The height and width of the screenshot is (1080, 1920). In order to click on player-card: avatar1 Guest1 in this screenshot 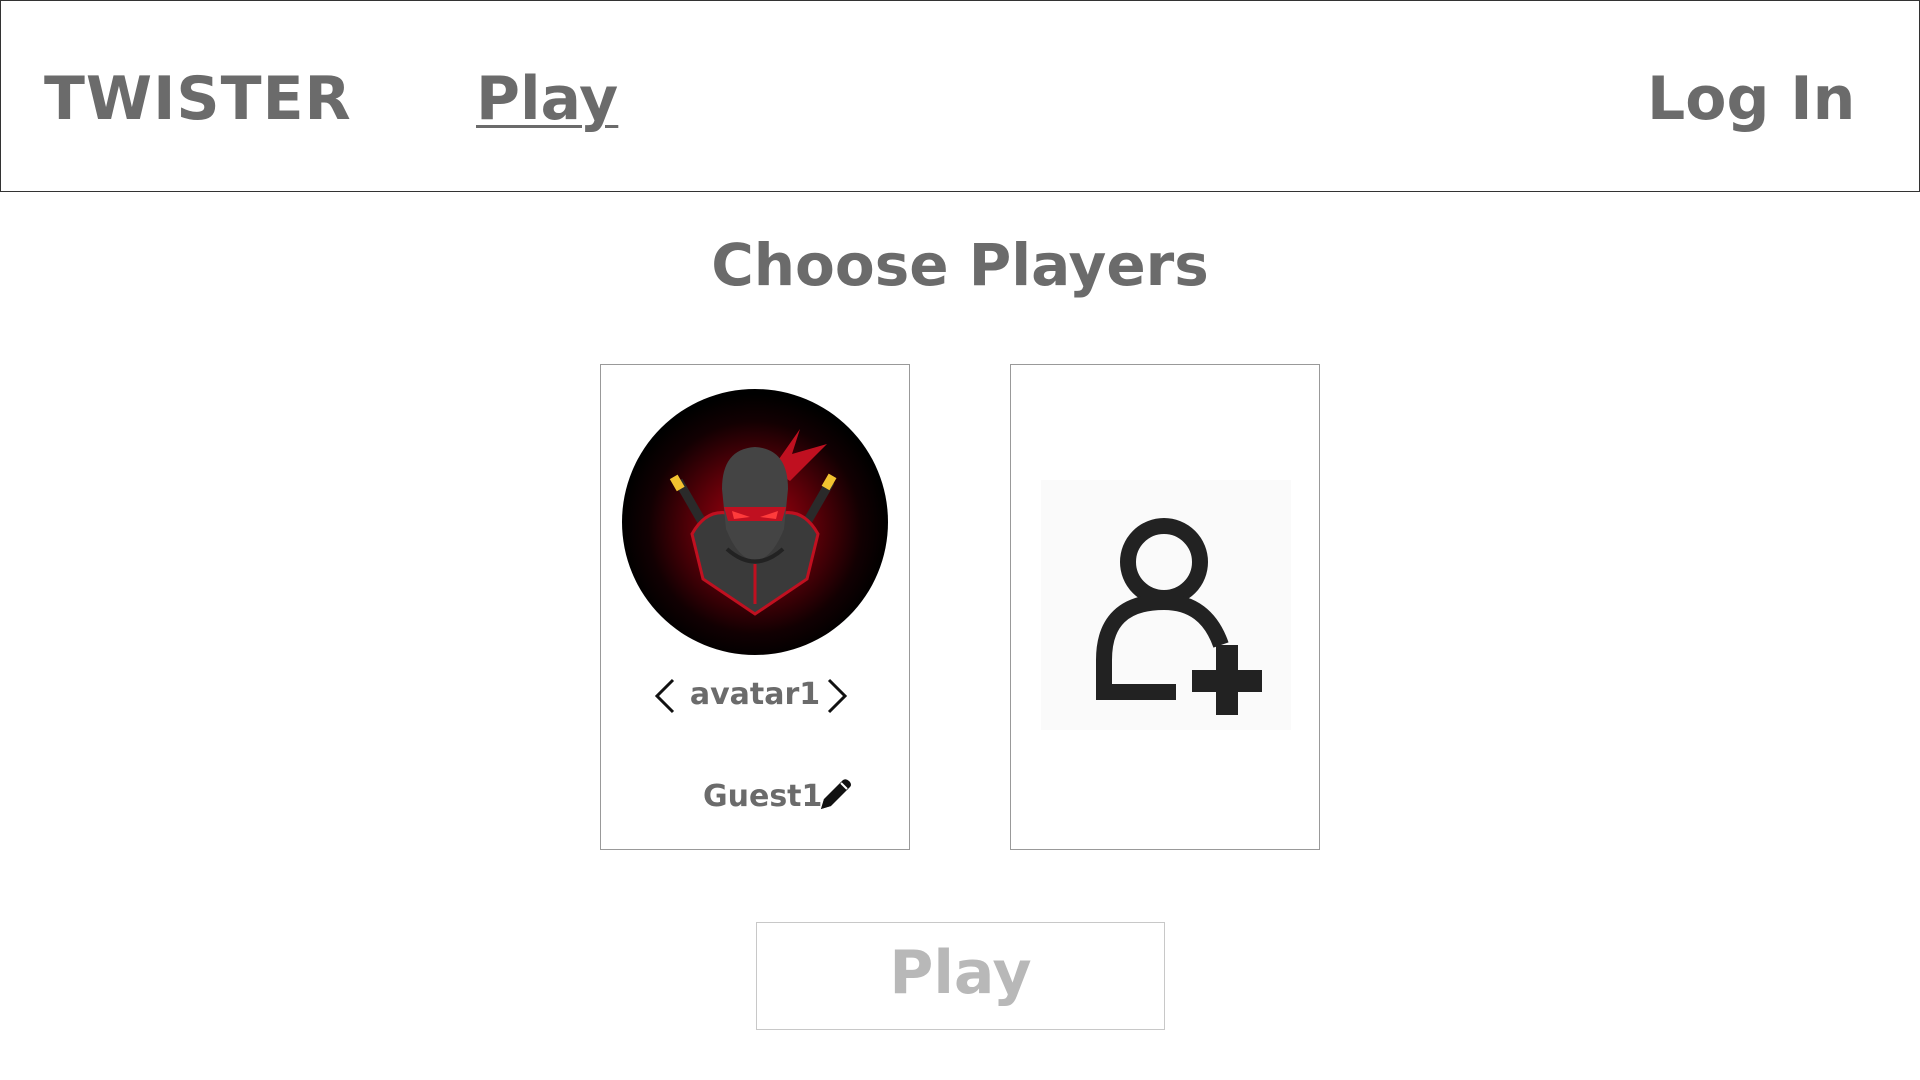, I will do `click(755, 607)`.